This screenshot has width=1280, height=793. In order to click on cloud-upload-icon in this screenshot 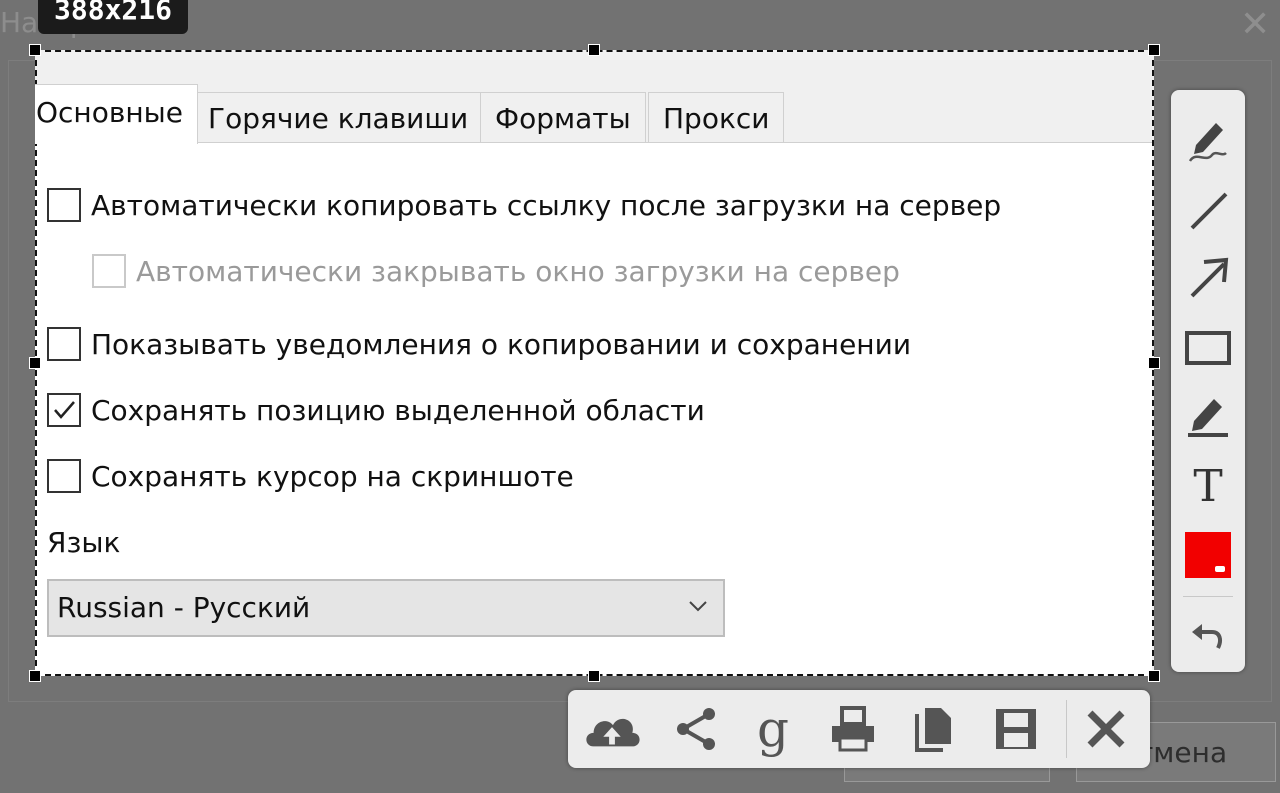, I will do `click(612, 729)`.